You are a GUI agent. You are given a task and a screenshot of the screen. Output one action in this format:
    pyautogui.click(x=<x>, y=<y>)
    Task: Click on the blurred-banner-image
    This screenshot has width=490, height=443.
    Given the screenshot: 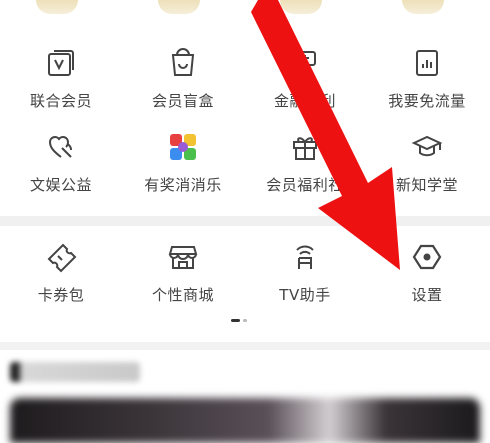 What is the action you would take?
    pyautogui.click(x=245, y=420)
    